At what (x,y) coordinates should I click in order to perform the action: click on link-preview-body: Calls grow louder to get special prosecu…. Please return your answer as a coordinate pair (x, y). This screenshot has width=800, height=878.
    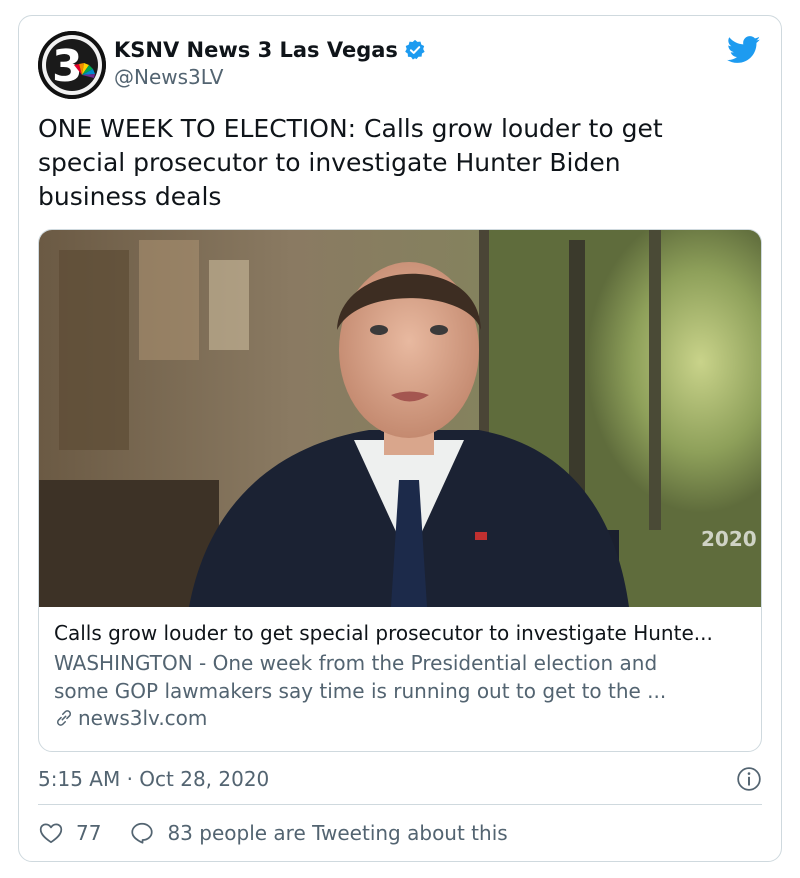
    Looking at the image, I should click on (404, 675).